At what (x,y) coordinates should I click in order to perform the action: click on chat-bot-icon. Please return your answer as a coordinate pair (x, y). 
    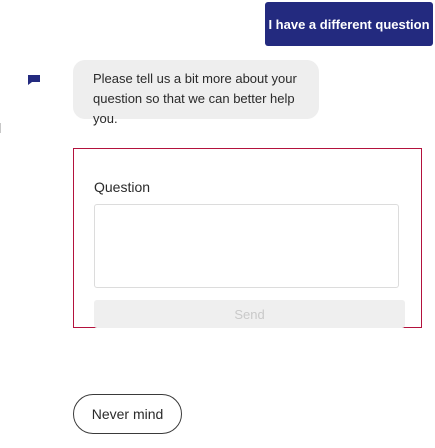
    Looking at the image, I should click on (34, 80).